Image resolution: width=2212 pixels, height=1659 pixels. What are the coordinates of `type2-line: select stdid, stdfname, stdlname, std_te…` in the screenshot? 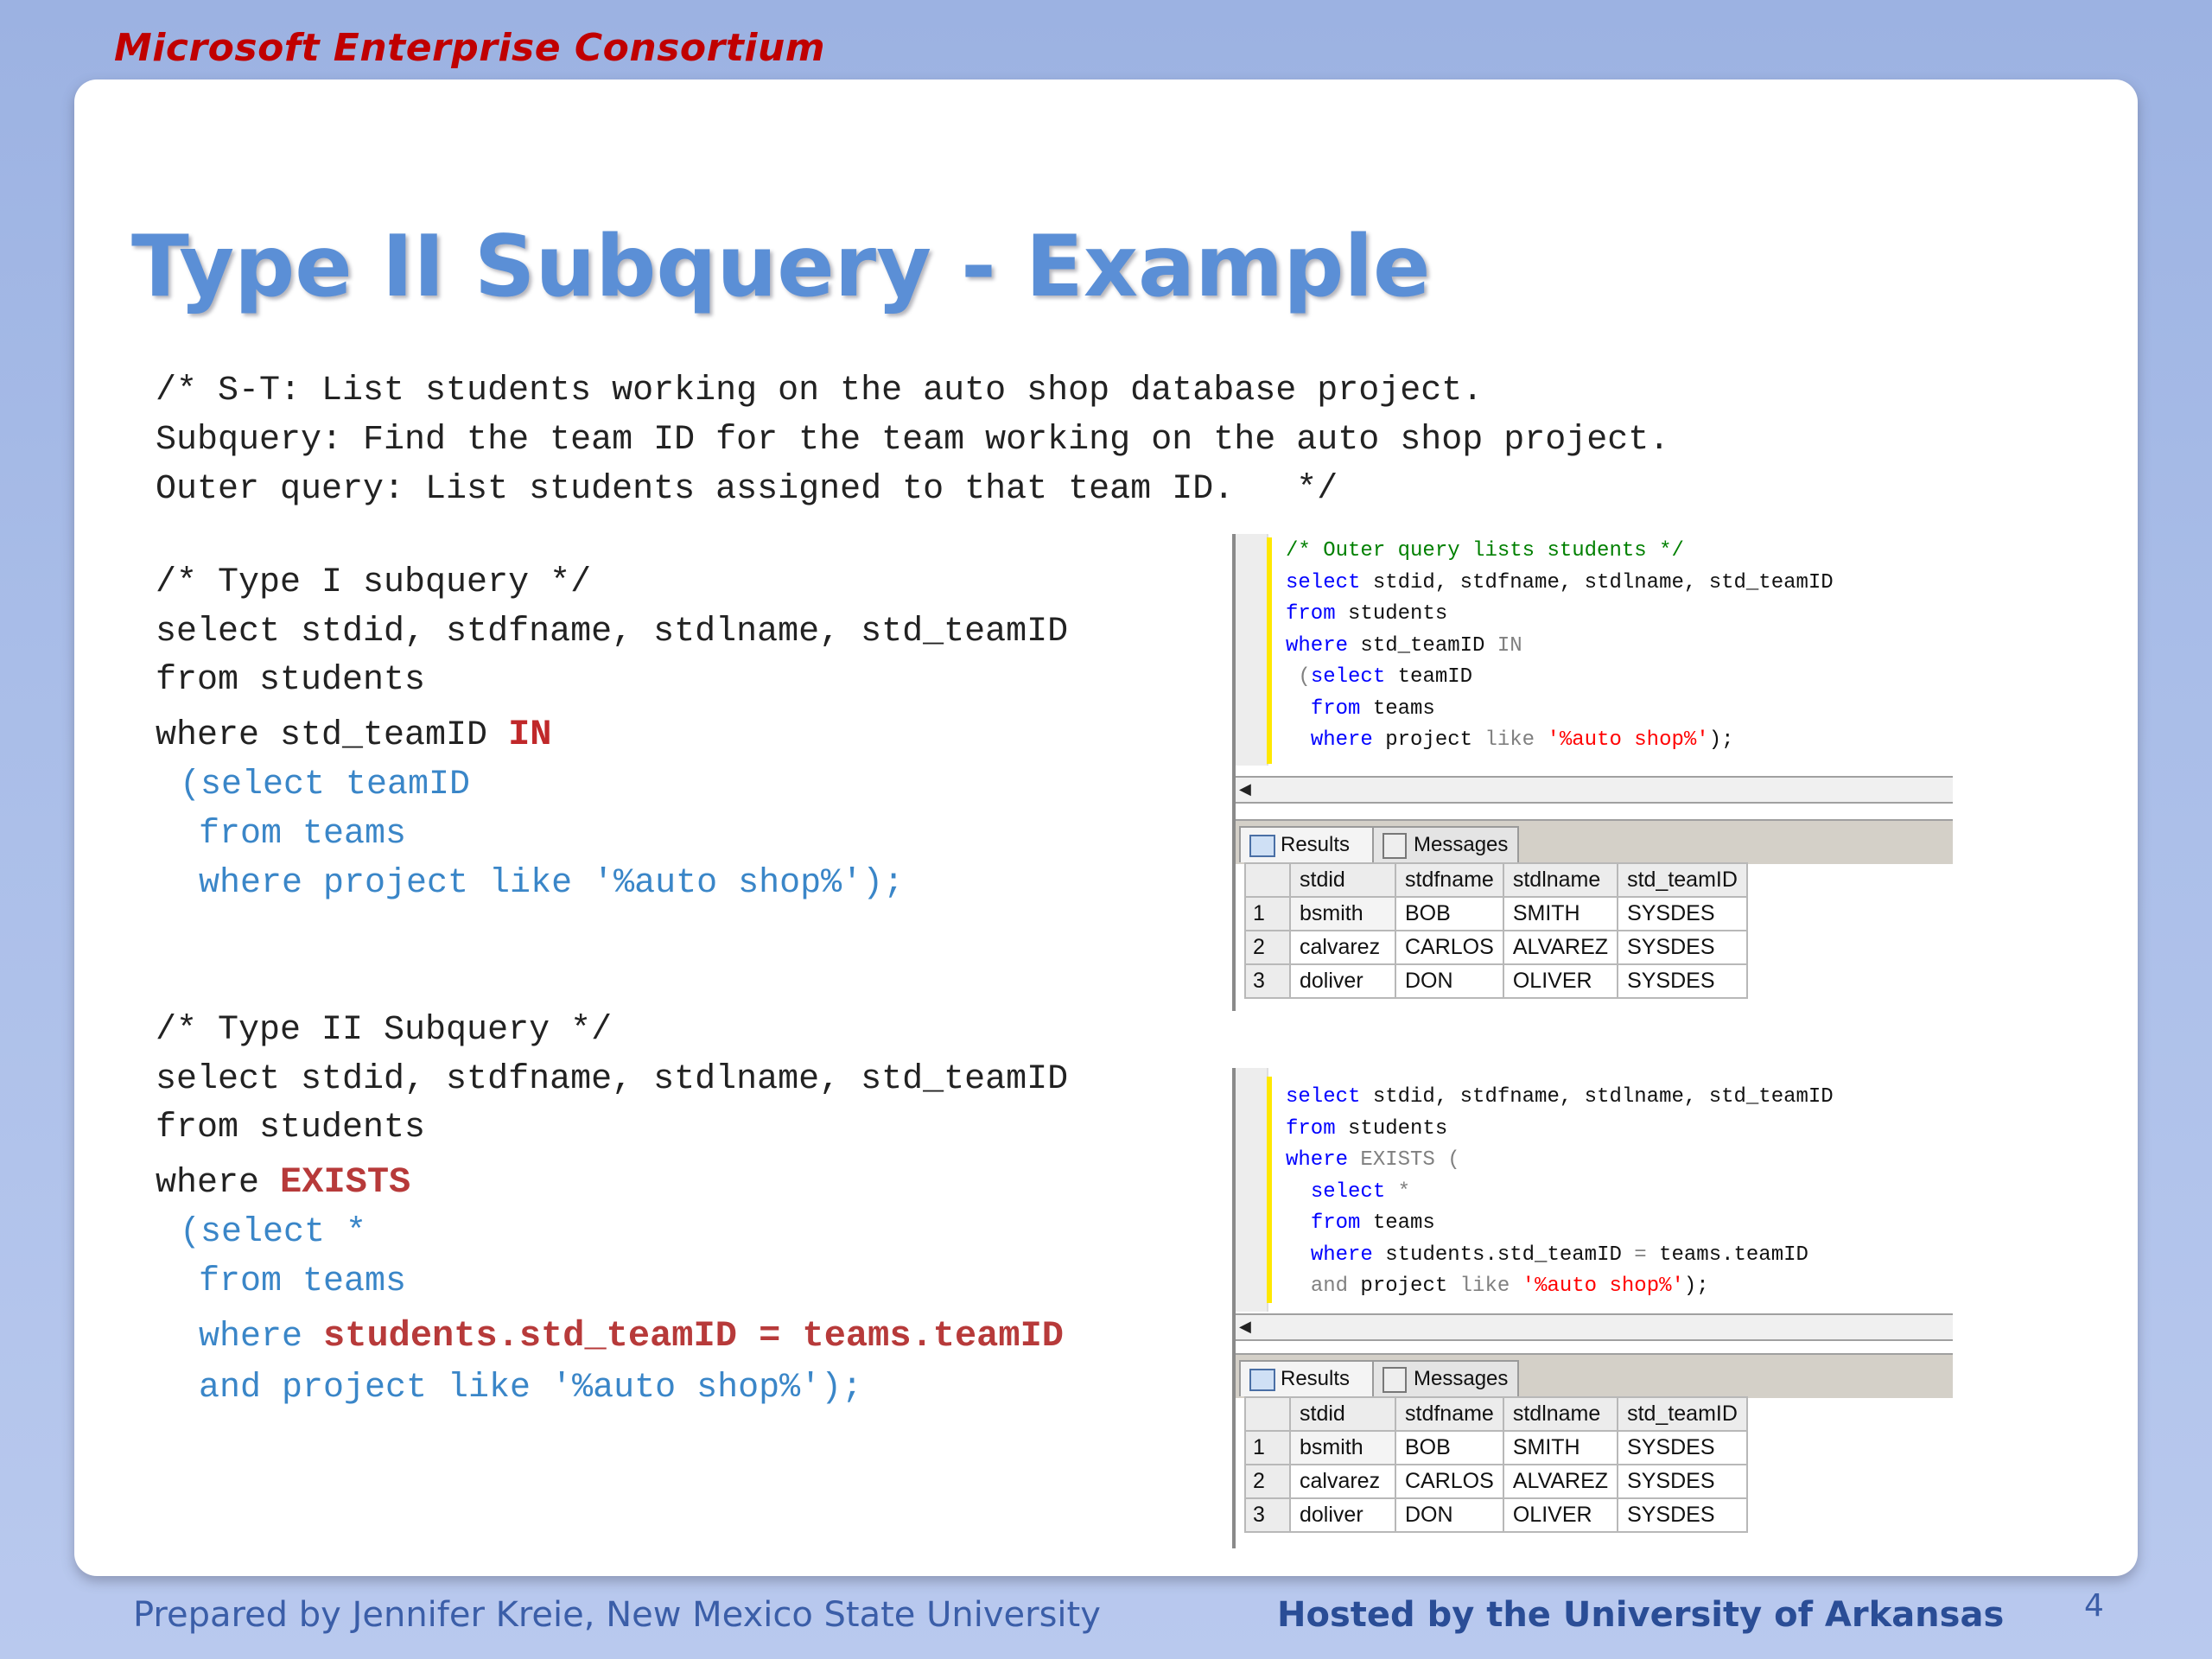 It's located at (612, 1079).